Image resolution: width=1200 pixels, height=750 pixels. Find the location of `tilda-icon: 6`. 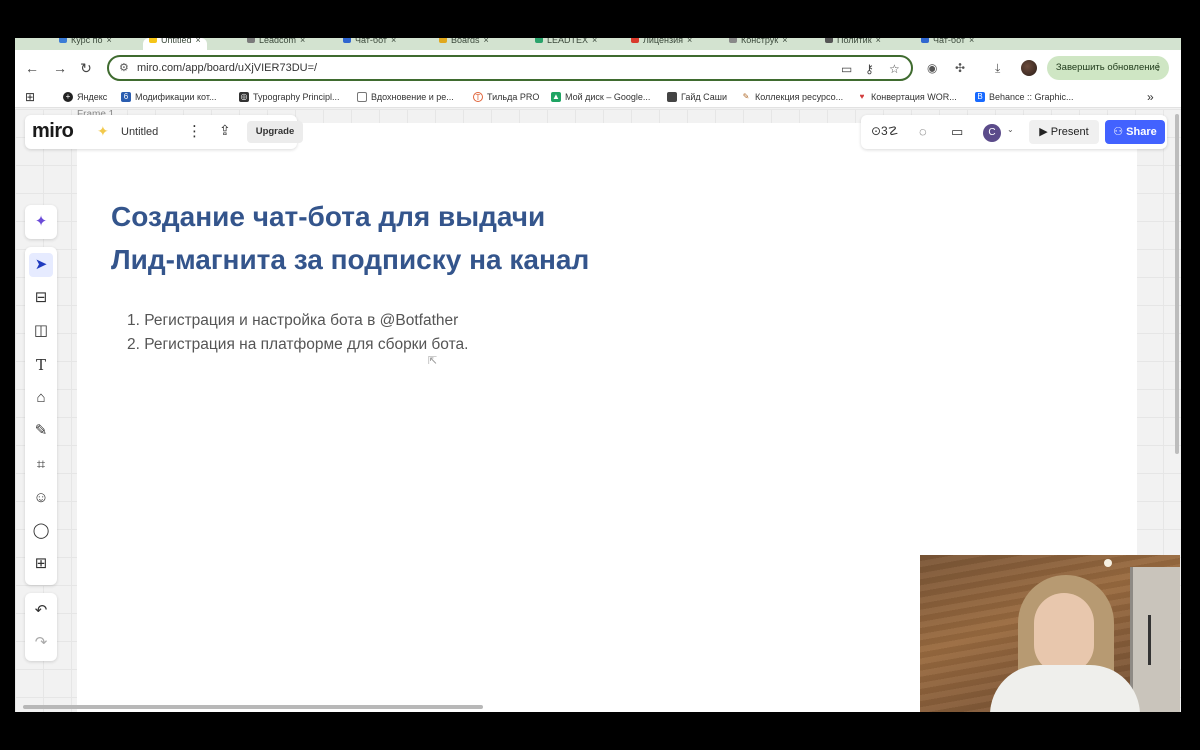

tilda-icon: 6 is located at coordinates (126, 97).